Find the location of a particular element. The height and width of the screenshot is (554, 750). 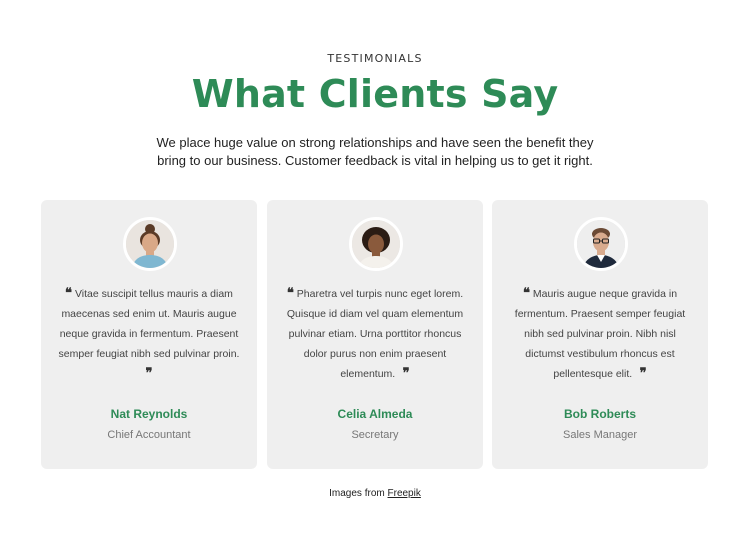

freepik-link: Freepik is located at coordinates (404, 493).